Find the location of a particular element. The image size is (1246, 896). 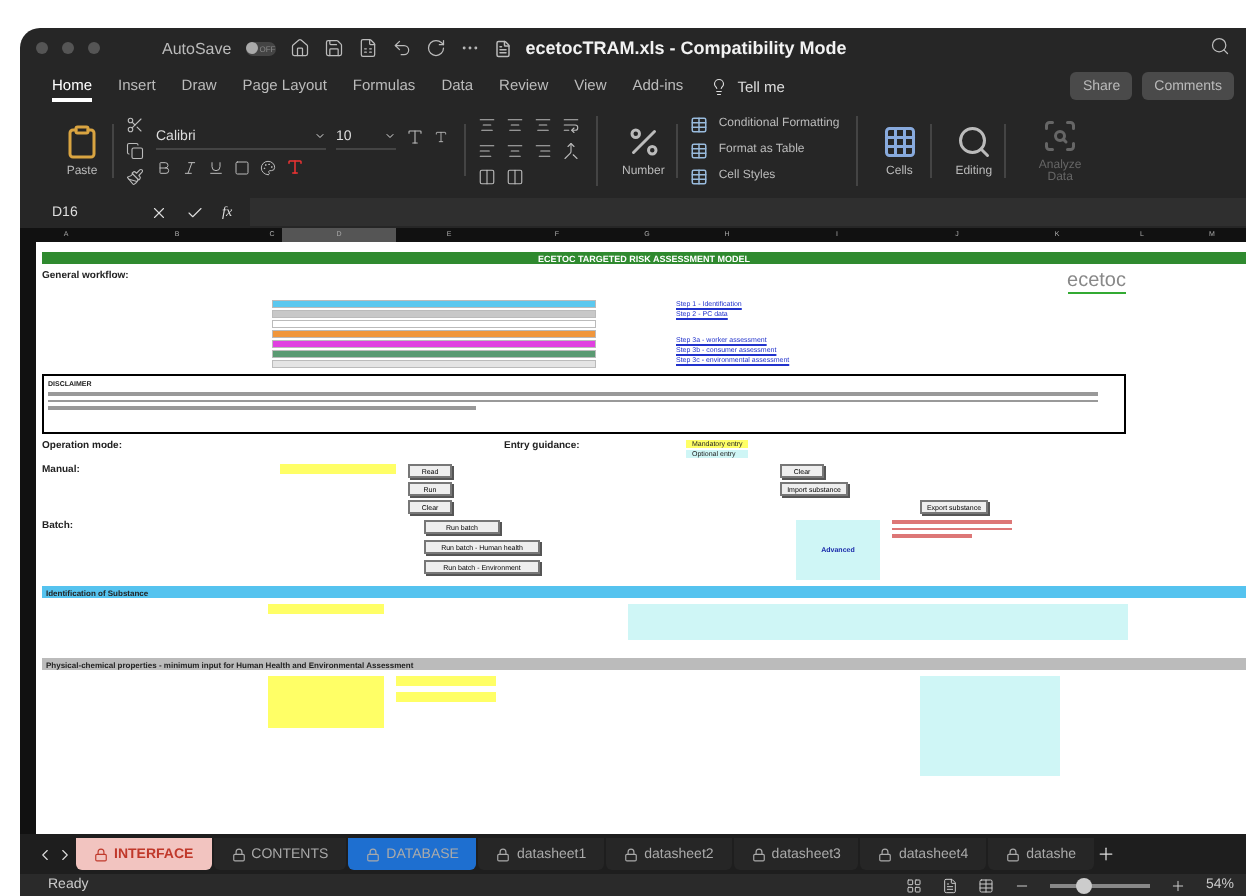

font-color-icon is located at coordinates (295, 167).